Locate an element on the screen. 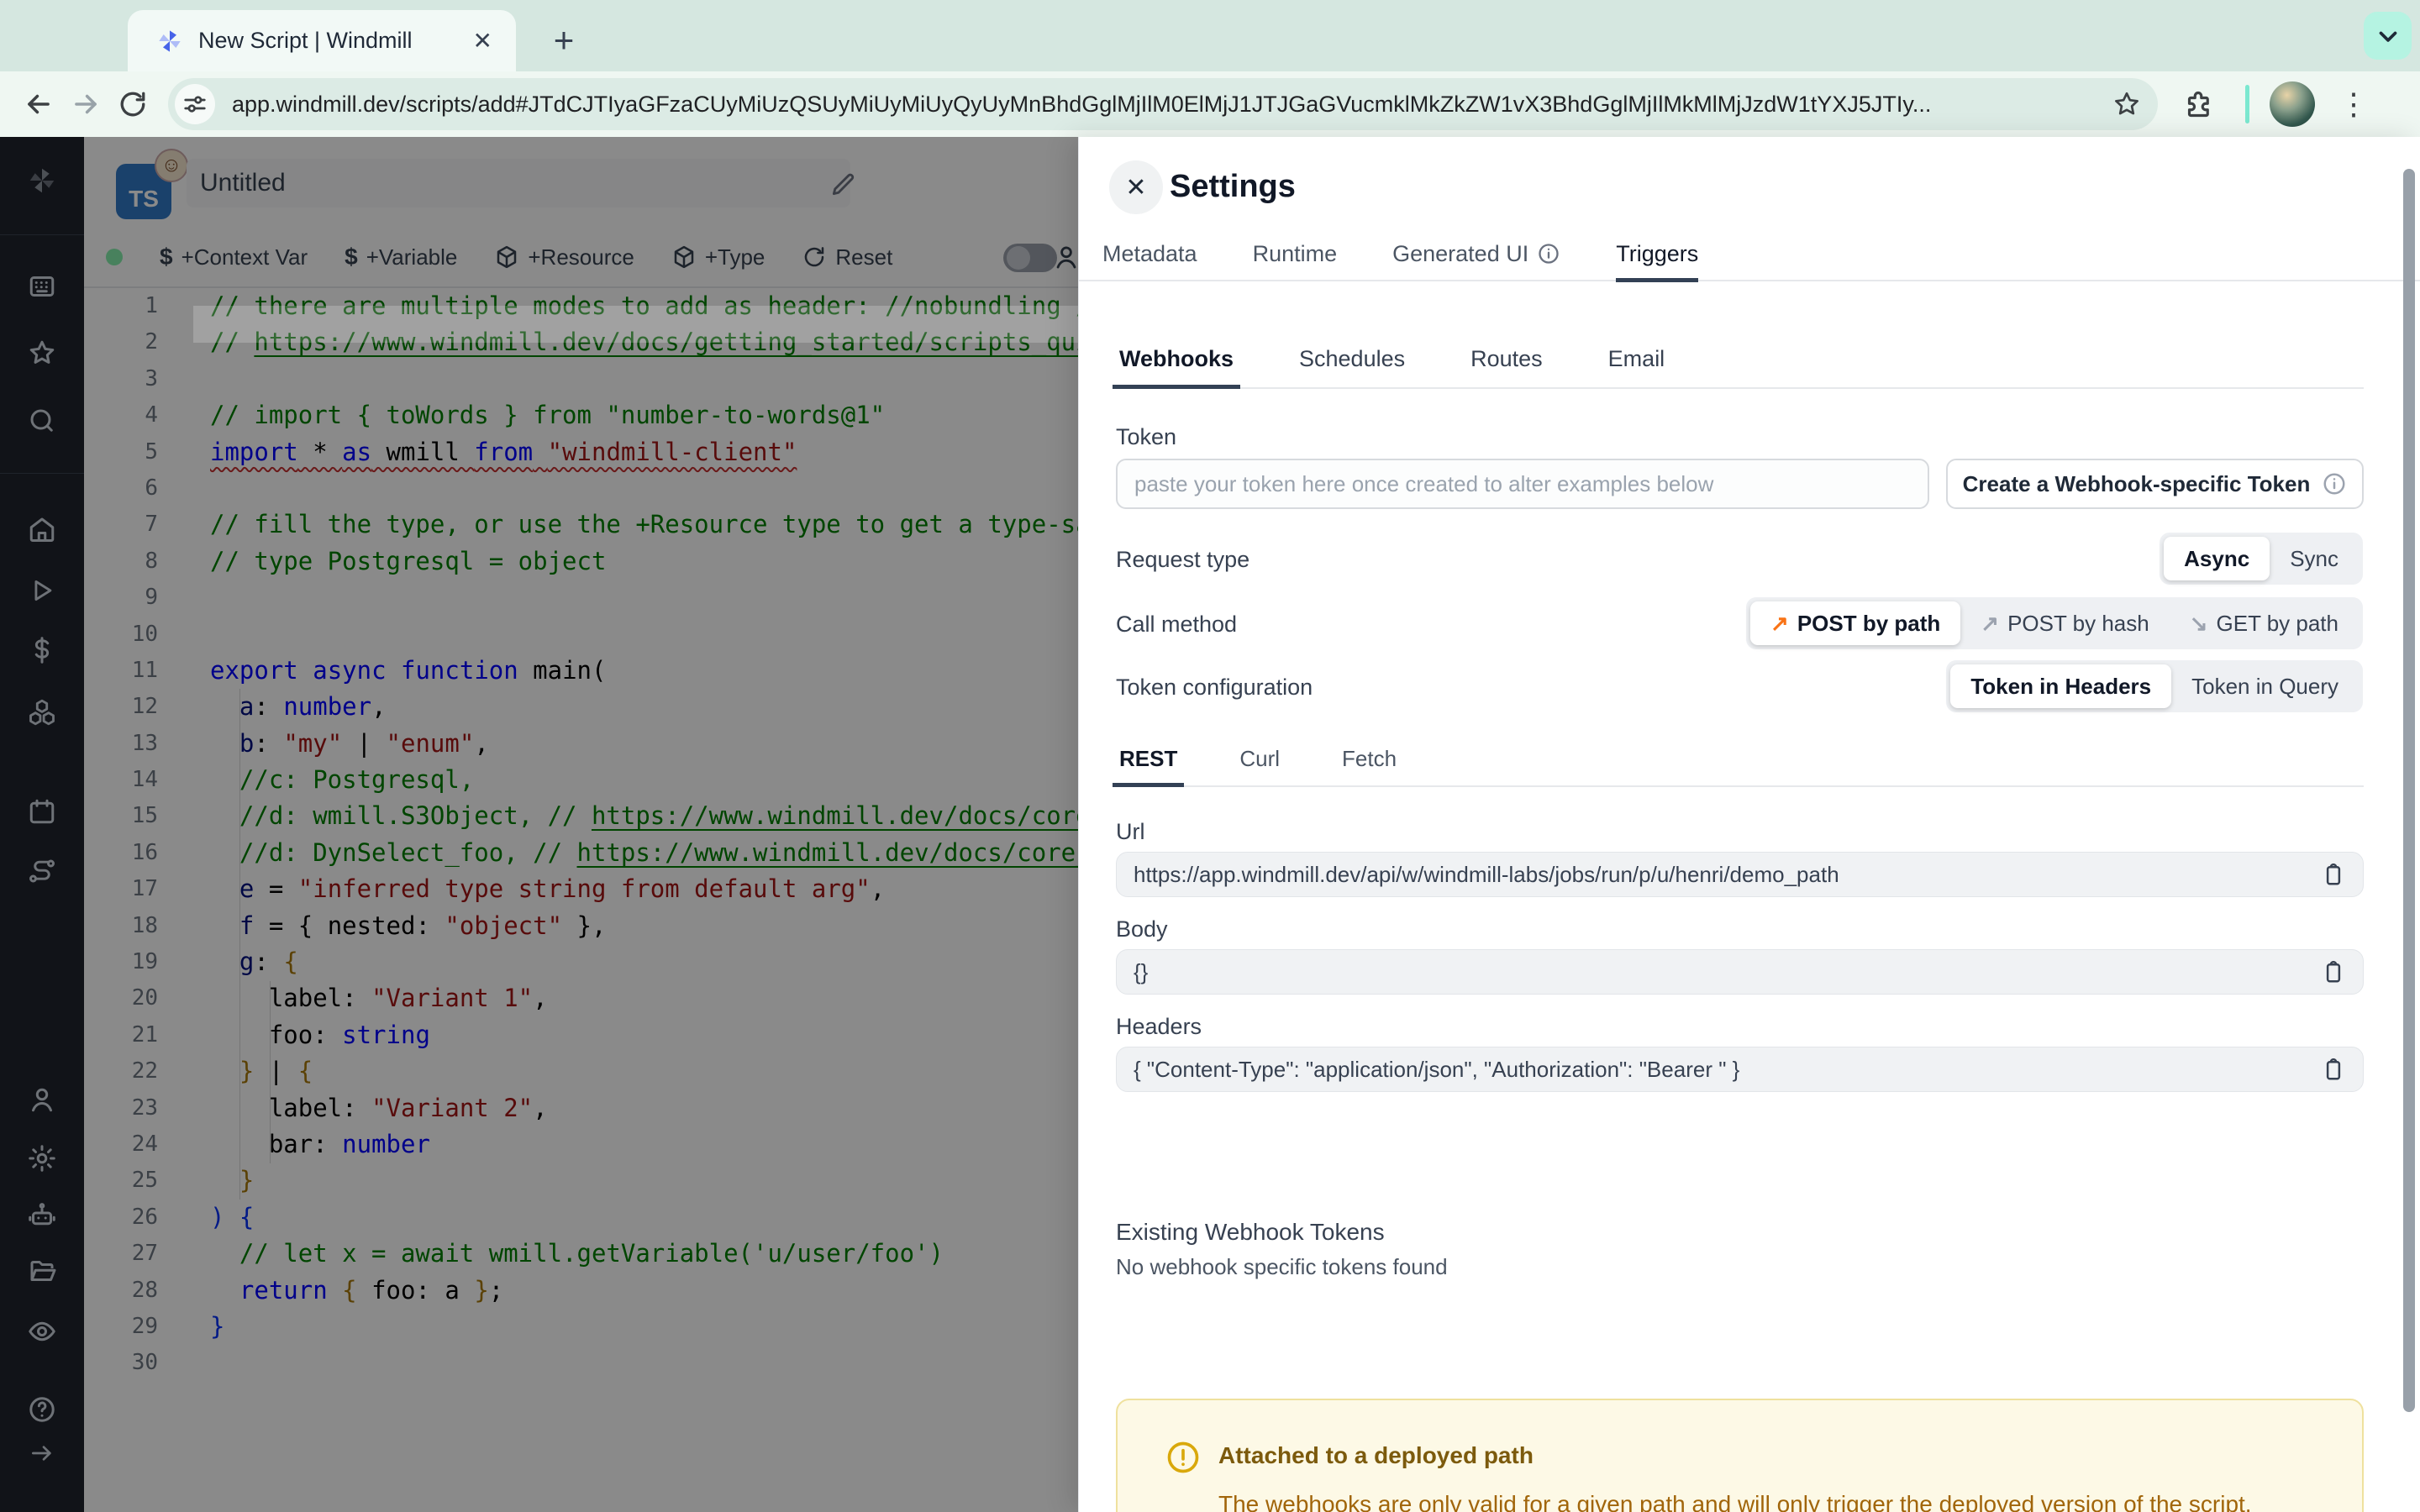 This screenshot has height=1512, width=2420. folders-icon is located at coordinates (42, 1271).